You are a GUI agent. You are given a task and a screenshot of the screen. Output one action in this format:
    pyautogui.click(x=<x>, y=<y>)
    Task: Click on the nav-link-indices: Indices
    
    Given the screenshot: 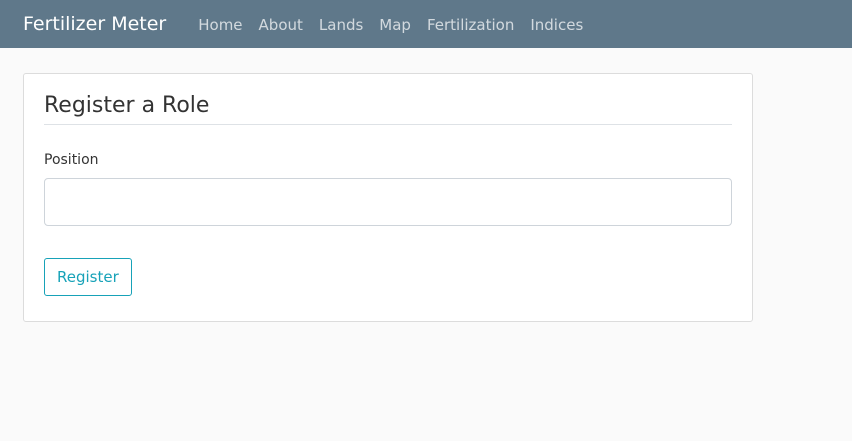 What is the action you would take?
    pyautogui.click(x=556, y=25)
    